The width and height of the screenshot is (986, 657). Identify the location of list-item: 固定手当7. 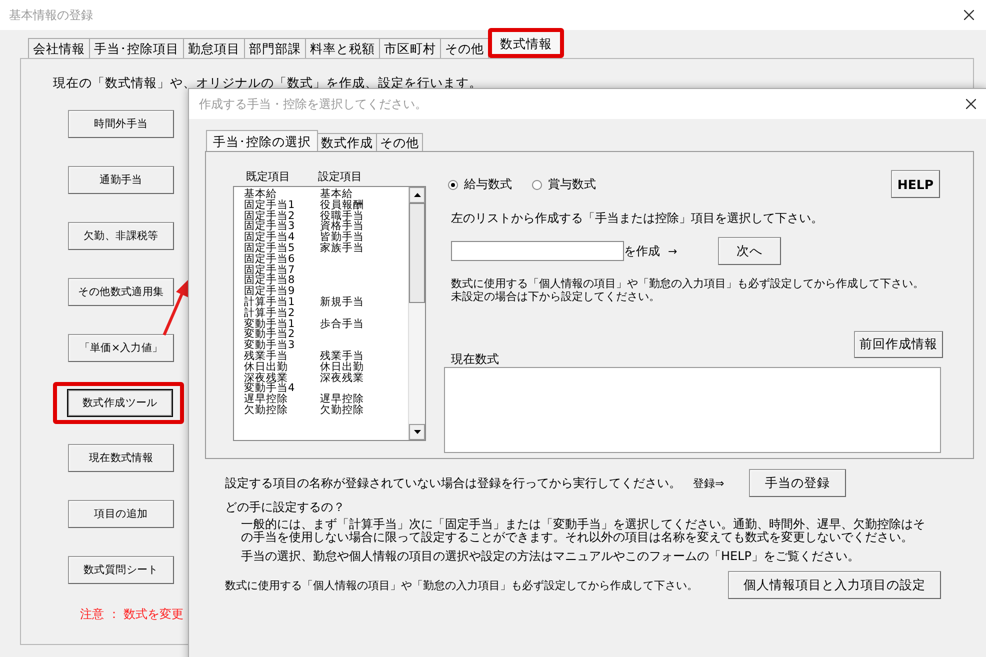
(282, 270).